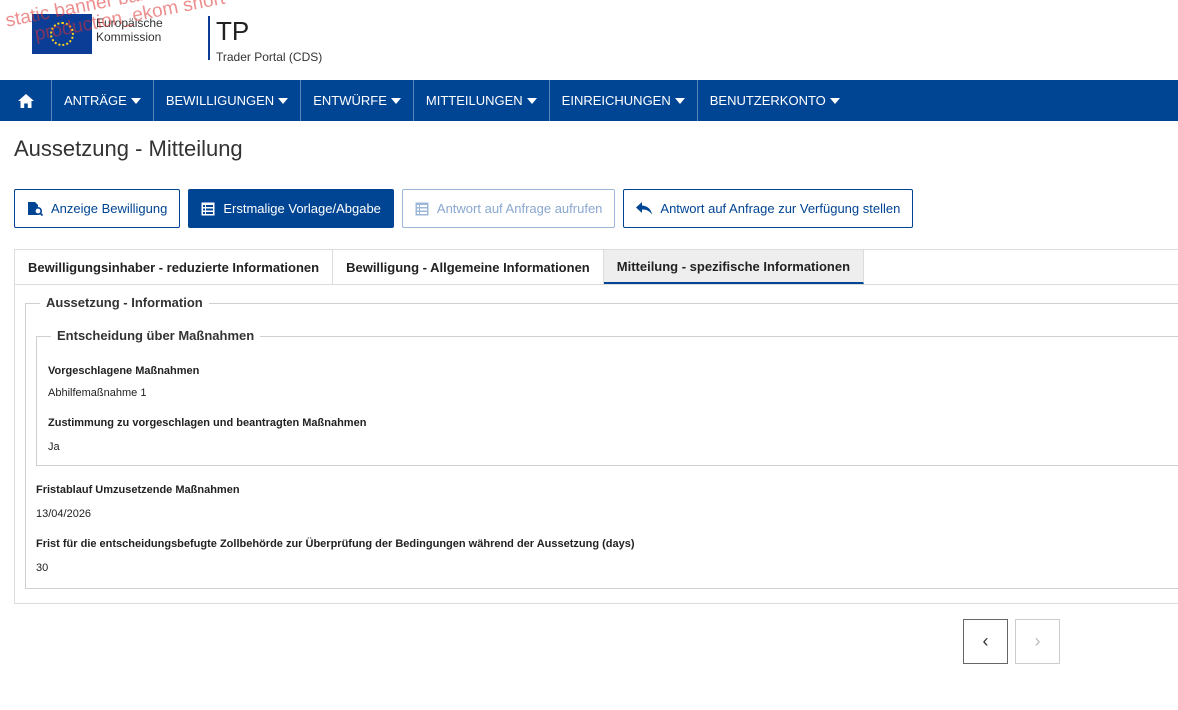 The height and width of the screenshot is (710, 1178). I want to click on next-page-button: ›, so click(1037, 641).